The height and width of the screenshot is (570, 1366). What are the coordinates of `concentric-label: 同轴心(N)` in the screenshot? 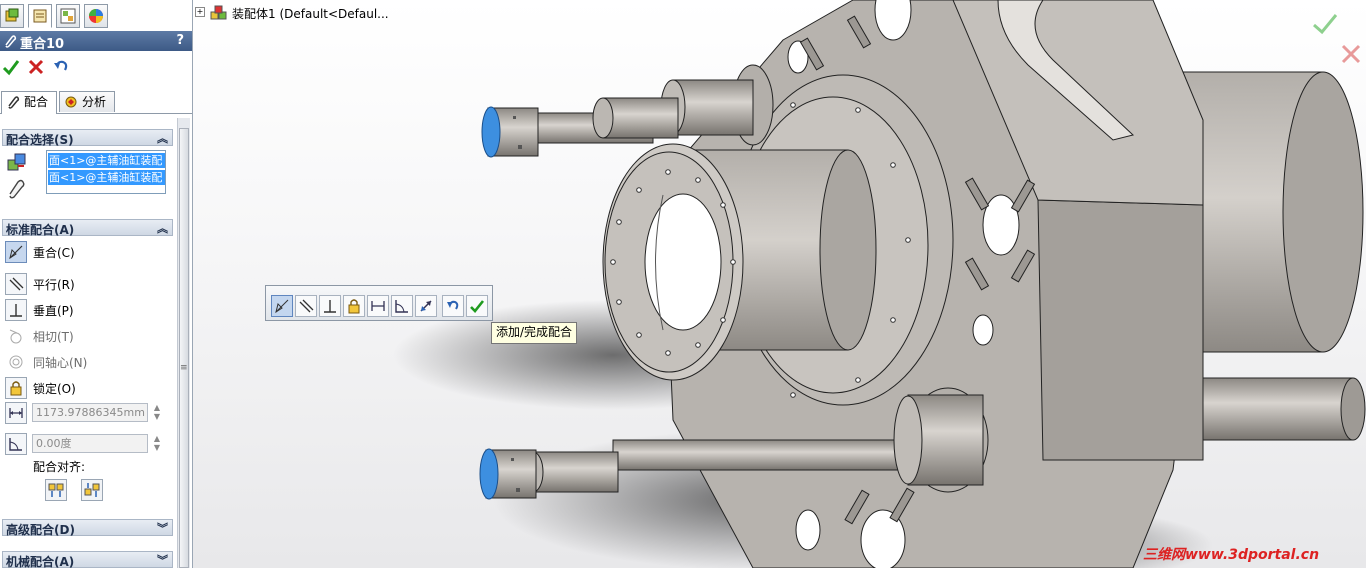 It's located at (60, 363).